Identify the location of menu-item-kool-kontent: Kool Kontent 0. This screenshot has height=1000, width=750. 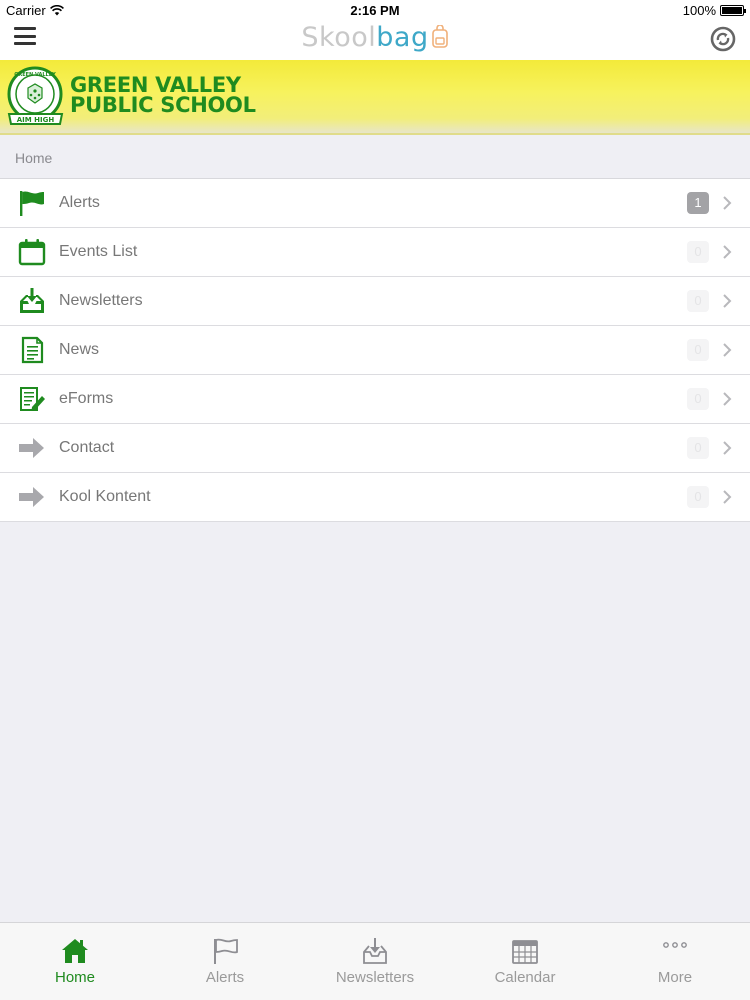
(375, 497).